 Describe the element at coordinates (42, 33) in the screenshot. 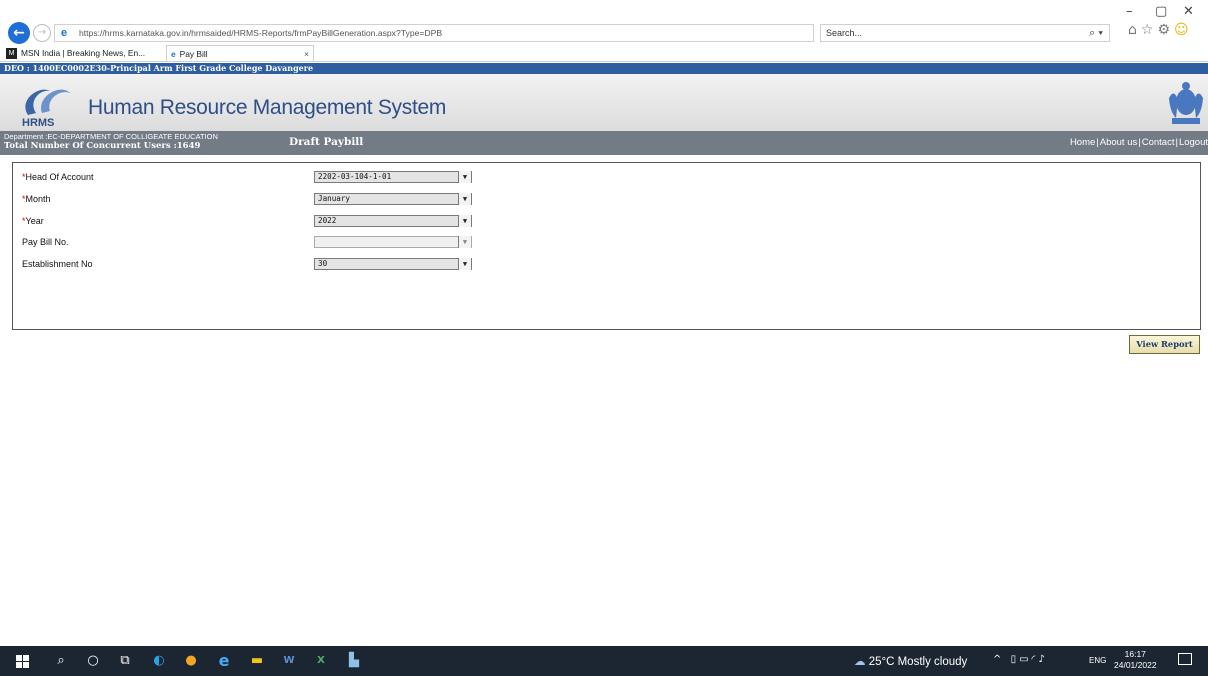

I see `forward-button: →` at that location.